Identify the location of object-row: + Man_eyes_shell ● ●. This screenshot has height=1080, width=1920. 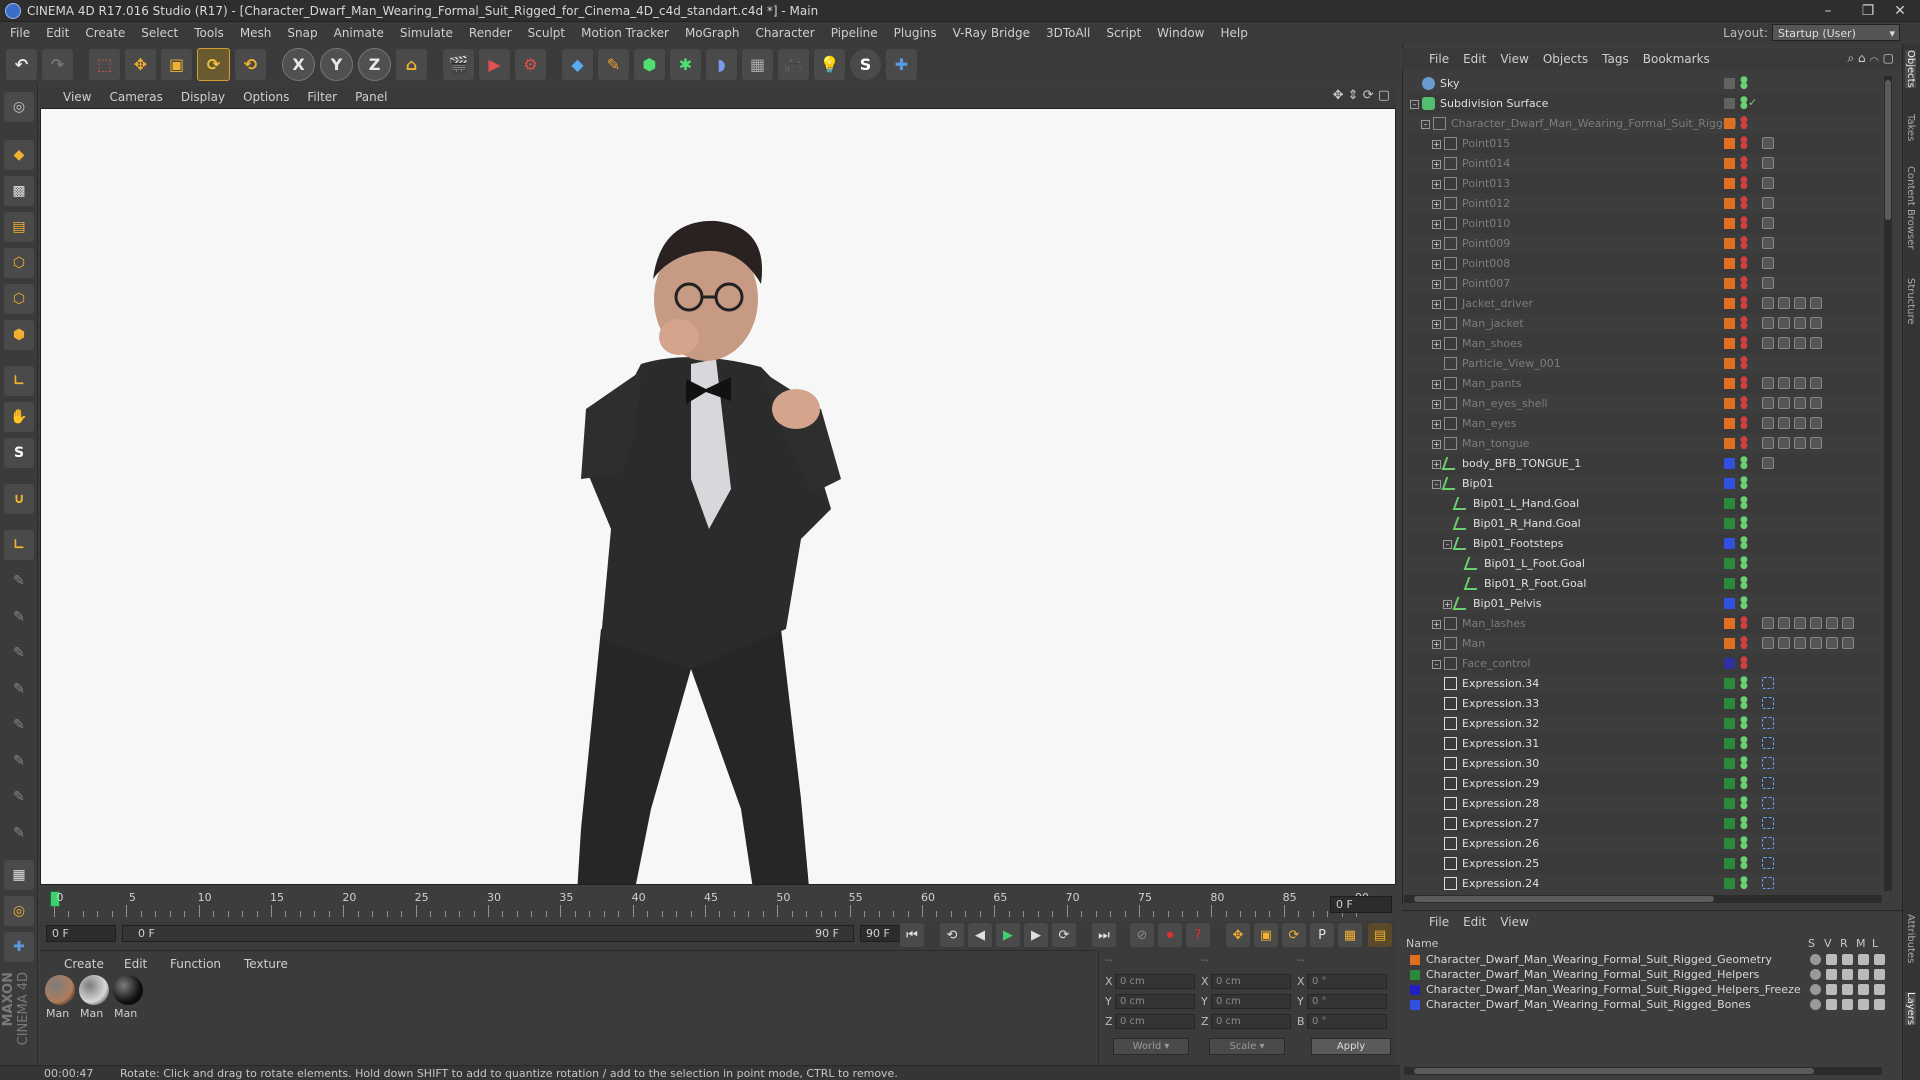
(1644, 404).